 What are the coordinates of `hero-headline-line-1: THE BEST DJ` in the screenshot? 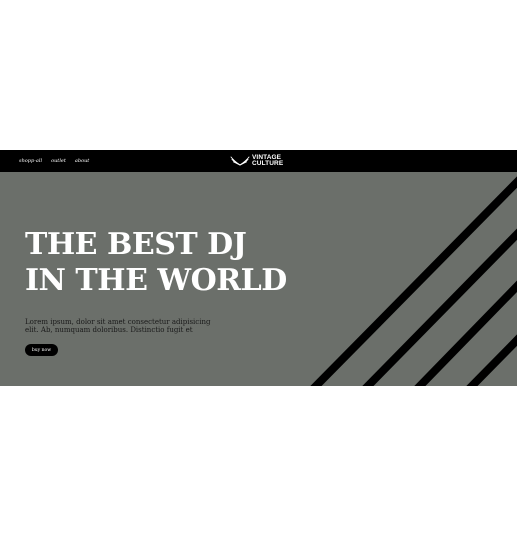 It's located at (136, 244).